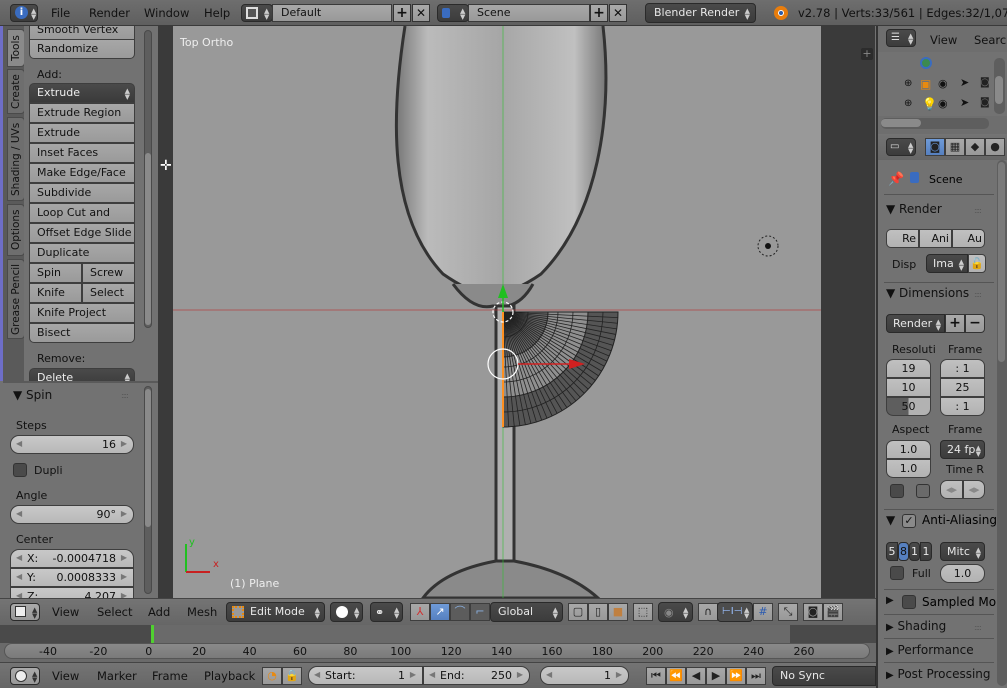  Describe the element at coordinates (275, 612) in the screenshot. I see `mode-dropdown: Edit Mode ▲ ▼` at that location.